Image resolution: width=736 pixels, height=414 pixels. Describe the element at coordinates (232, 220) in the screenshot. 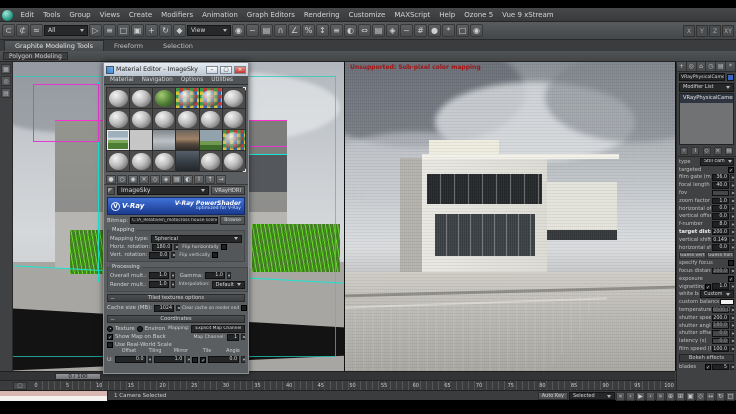

I see `browse-button: Browse` at that location.